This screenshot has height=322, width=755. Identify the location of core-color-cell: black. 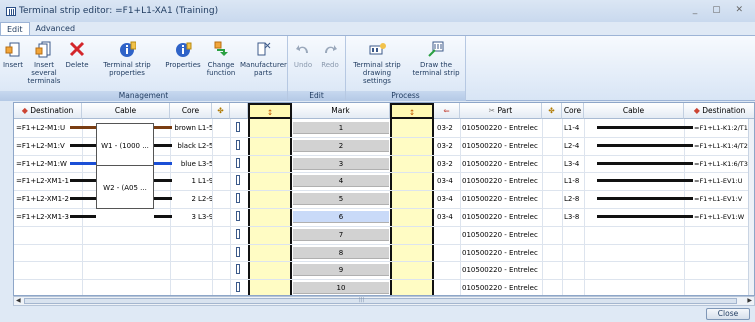
(184, 146).